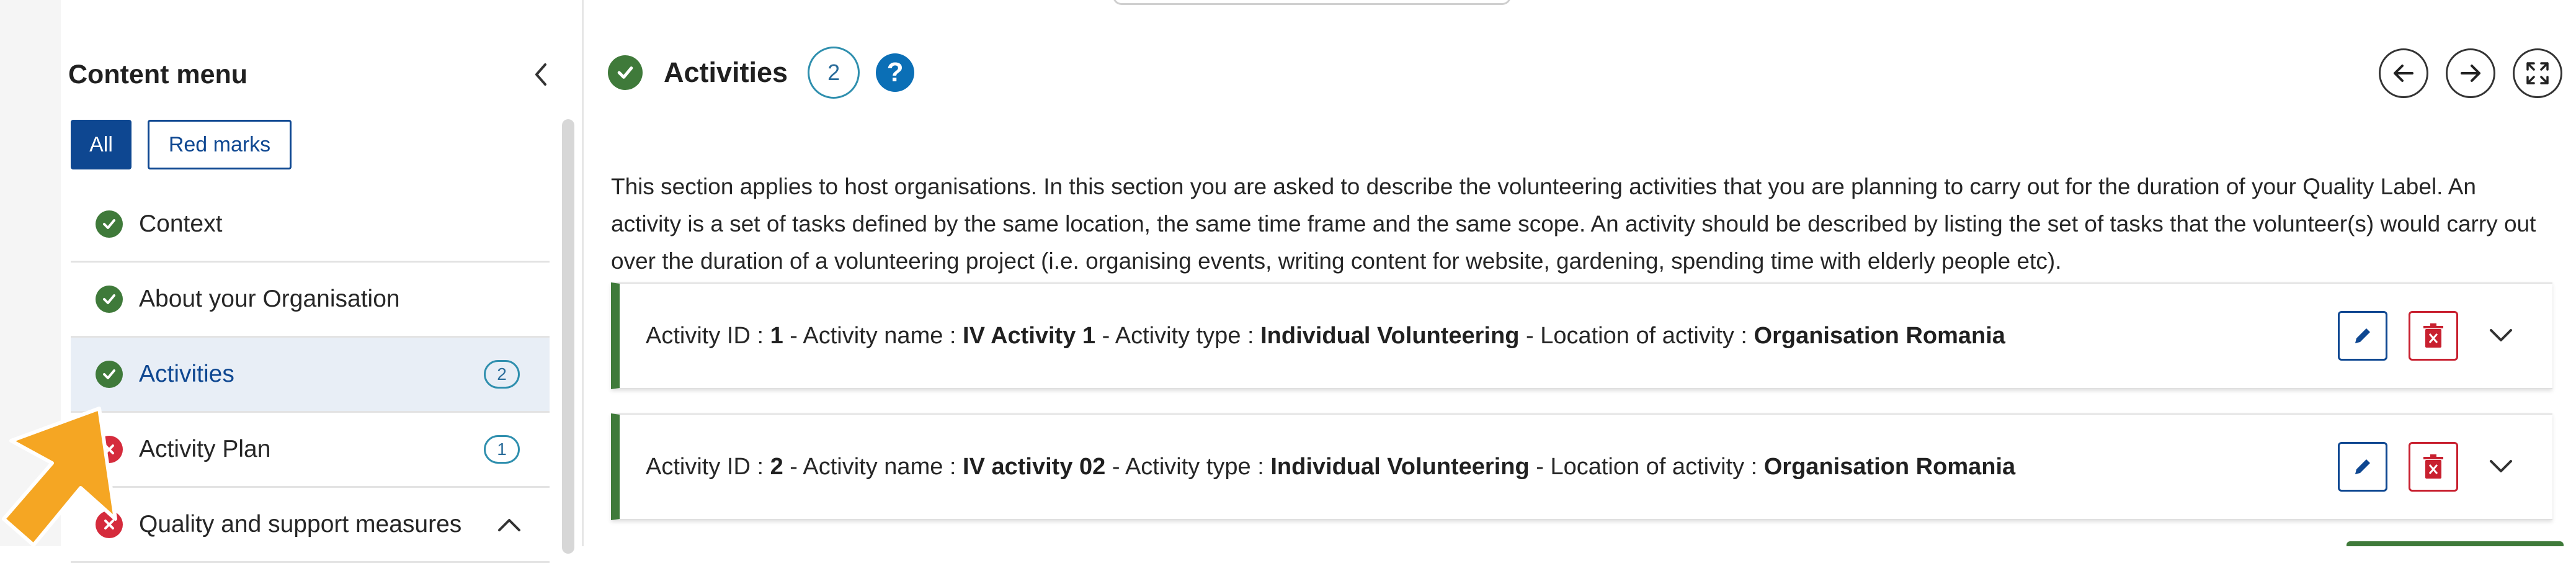 This screenshot has width=2576, height=563. I want to click on count-badge: 2, so click(502, 374).